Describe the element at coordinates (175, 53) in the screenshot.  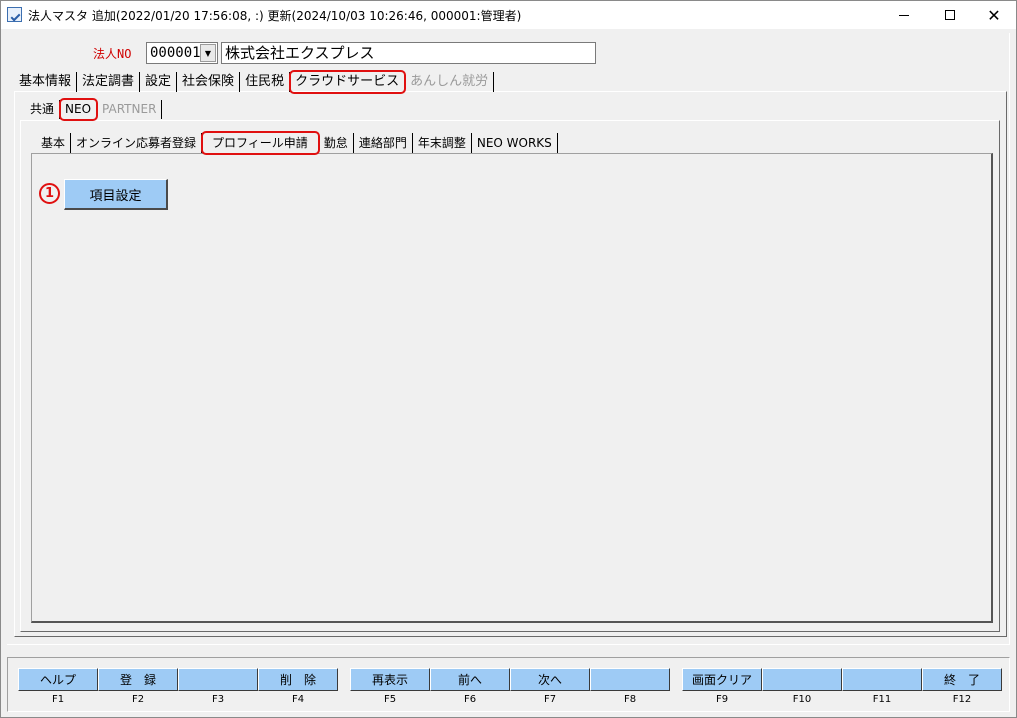
I see `corp-no-value: 000001` at that location.